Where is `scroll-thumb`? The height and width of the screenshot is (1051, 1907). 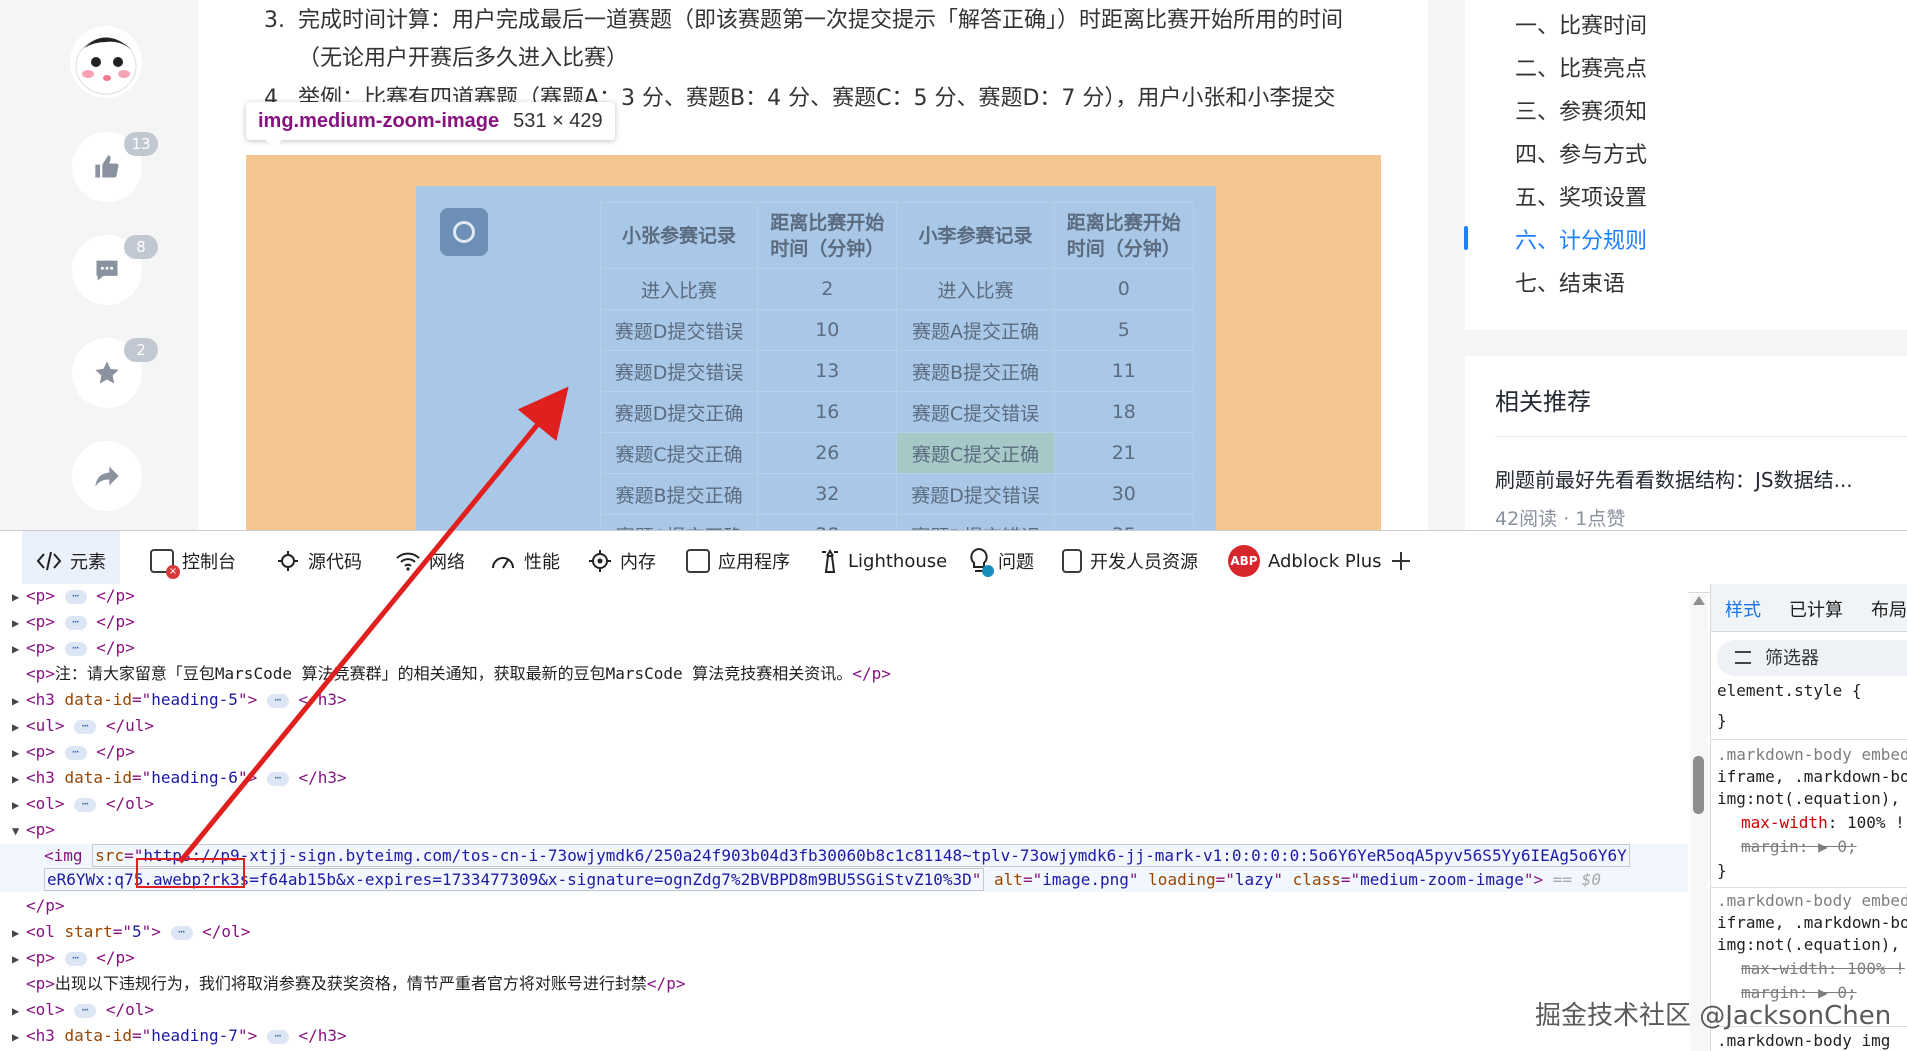
scroll-thumb is located at coordinates (1698, 785).